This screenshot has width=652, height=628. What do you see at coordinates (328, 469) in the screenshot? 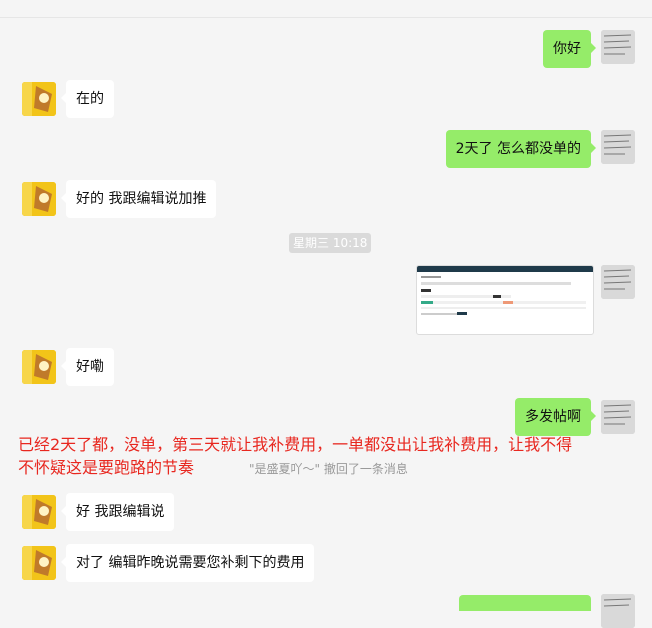
I see `recall-notice: "是盛夏吖～" 撤回了一条消息` at bounding box center [328, 469].